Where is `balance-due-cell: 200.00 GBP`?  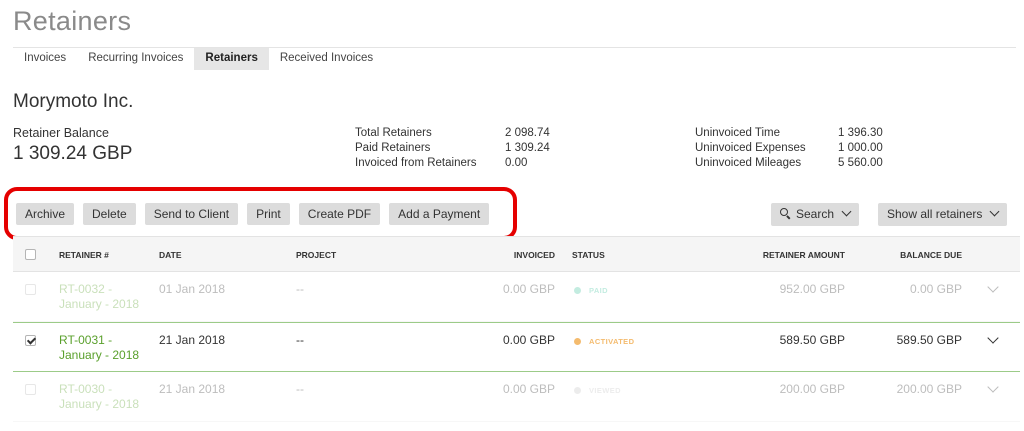 balance-due-cell: 200.00 GBP is located at coordinates (929, 389).